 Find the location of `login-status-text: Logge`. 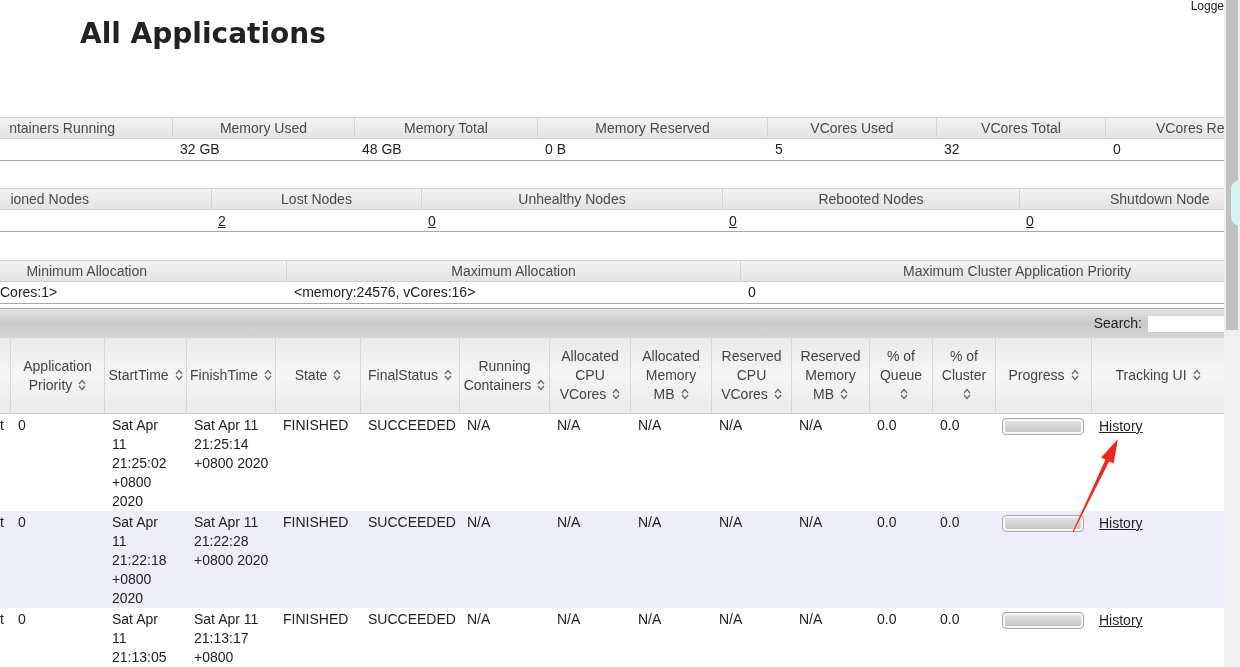

login-status-text: Logge is located at coordinates (1207, 6).